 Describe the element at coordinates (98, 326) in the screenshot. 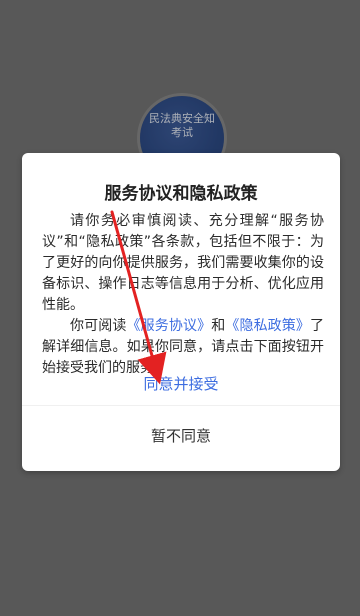

I see `paragraph-2-prefix: 你可阅读` at that location.